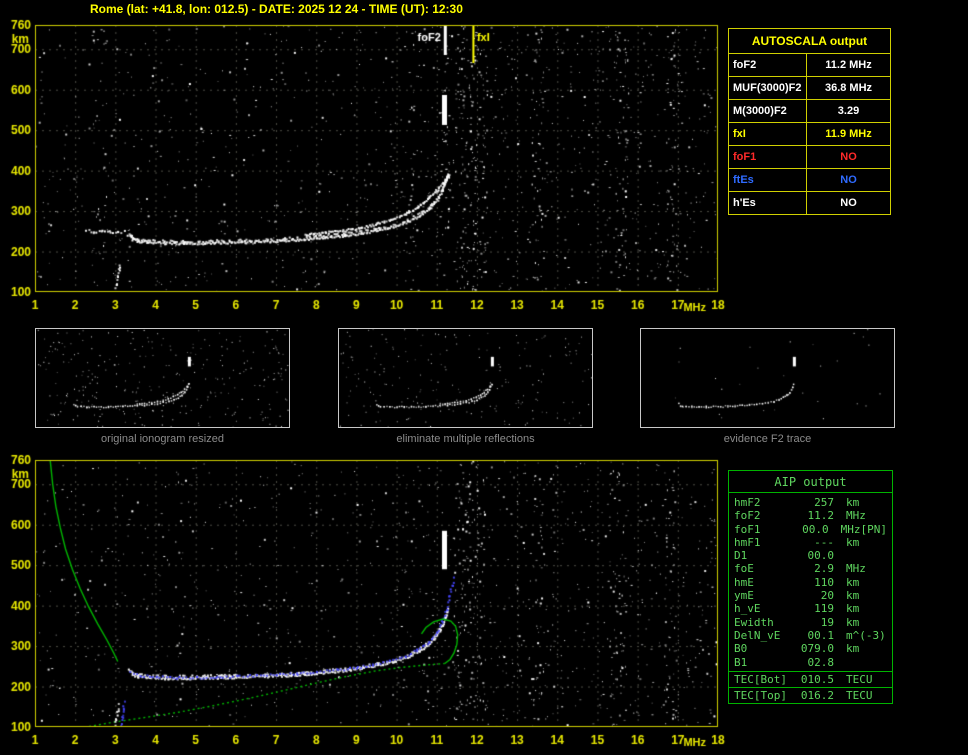  Describe the element at coordinates (824, 582) in the screenshot. I see `aip-param-value: 110` at that location.